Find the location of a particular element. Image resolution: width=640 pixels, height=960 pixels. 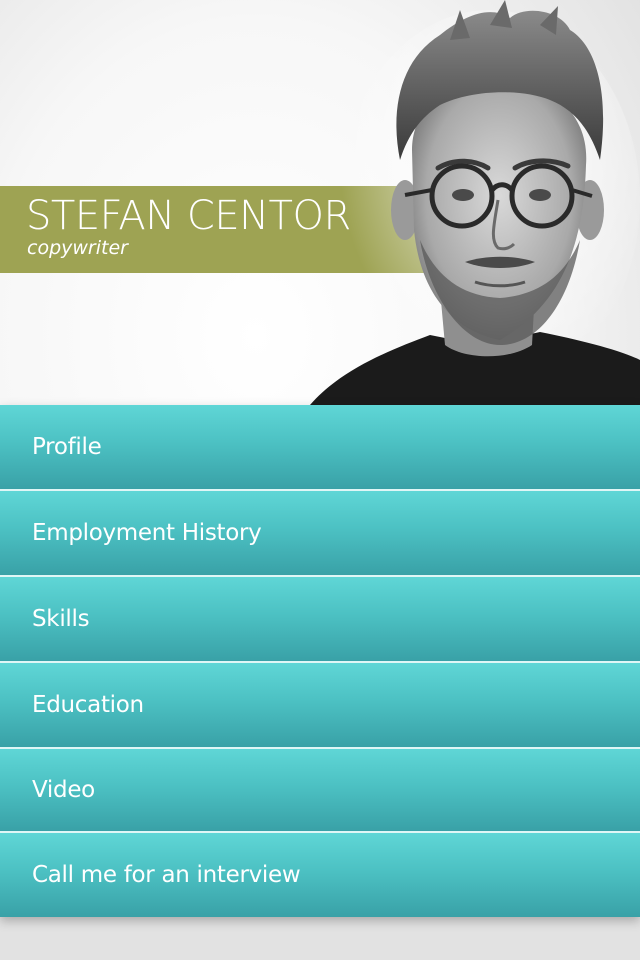

menu-item-employment-history: Employment History is located at coordinates (320, 534).